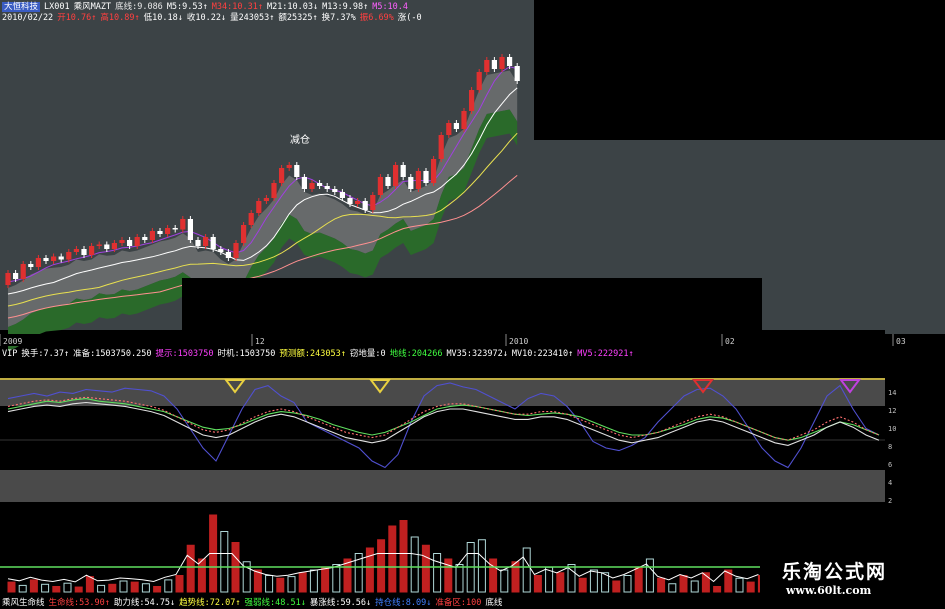  Describe the element at coordinates (77, 18) in the screenshot. I see `quote-item-1: 开10.76↑` at that location.